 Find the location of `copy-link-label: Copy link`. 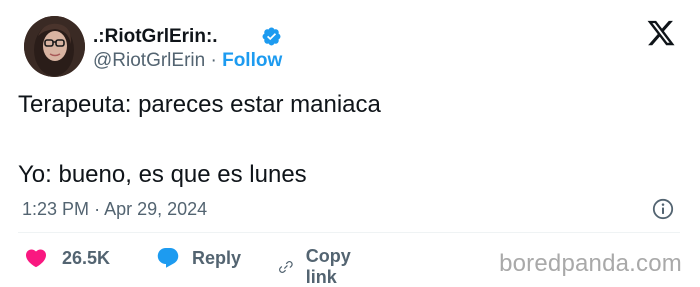

copy-link-label: Copy link is located at coordinates (328, 266).